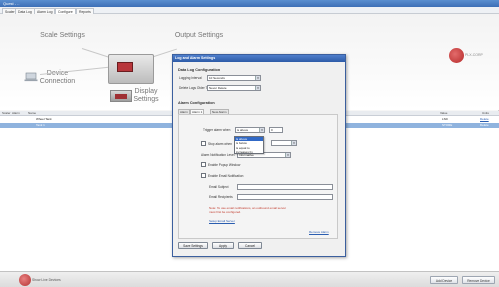  I want to click on connector-line, so click(95, 53).